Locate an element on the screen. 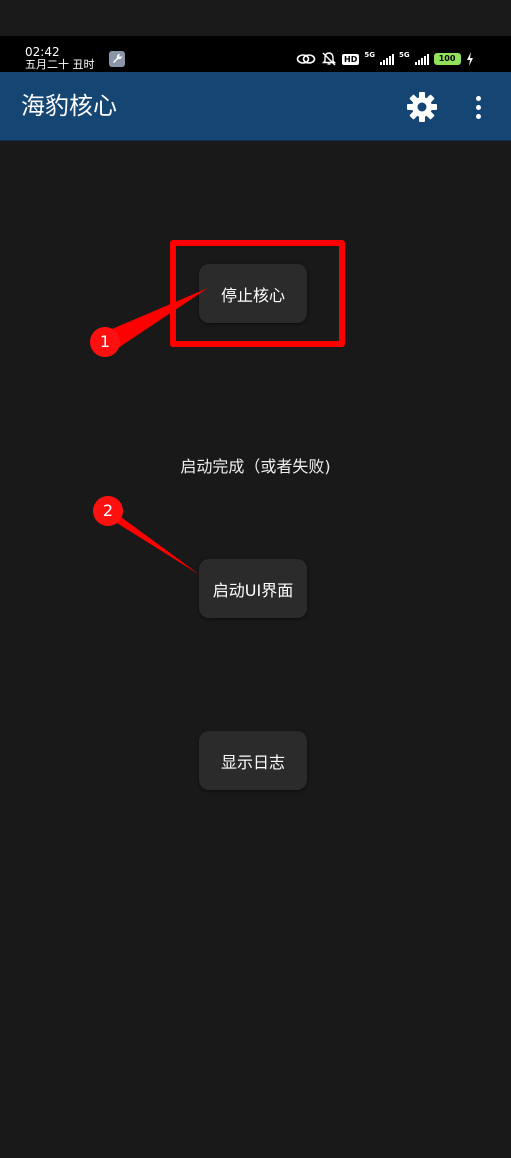 The image size is (511, 1158). annotation-badge-2: 2 is located at coordinates (108, 511).